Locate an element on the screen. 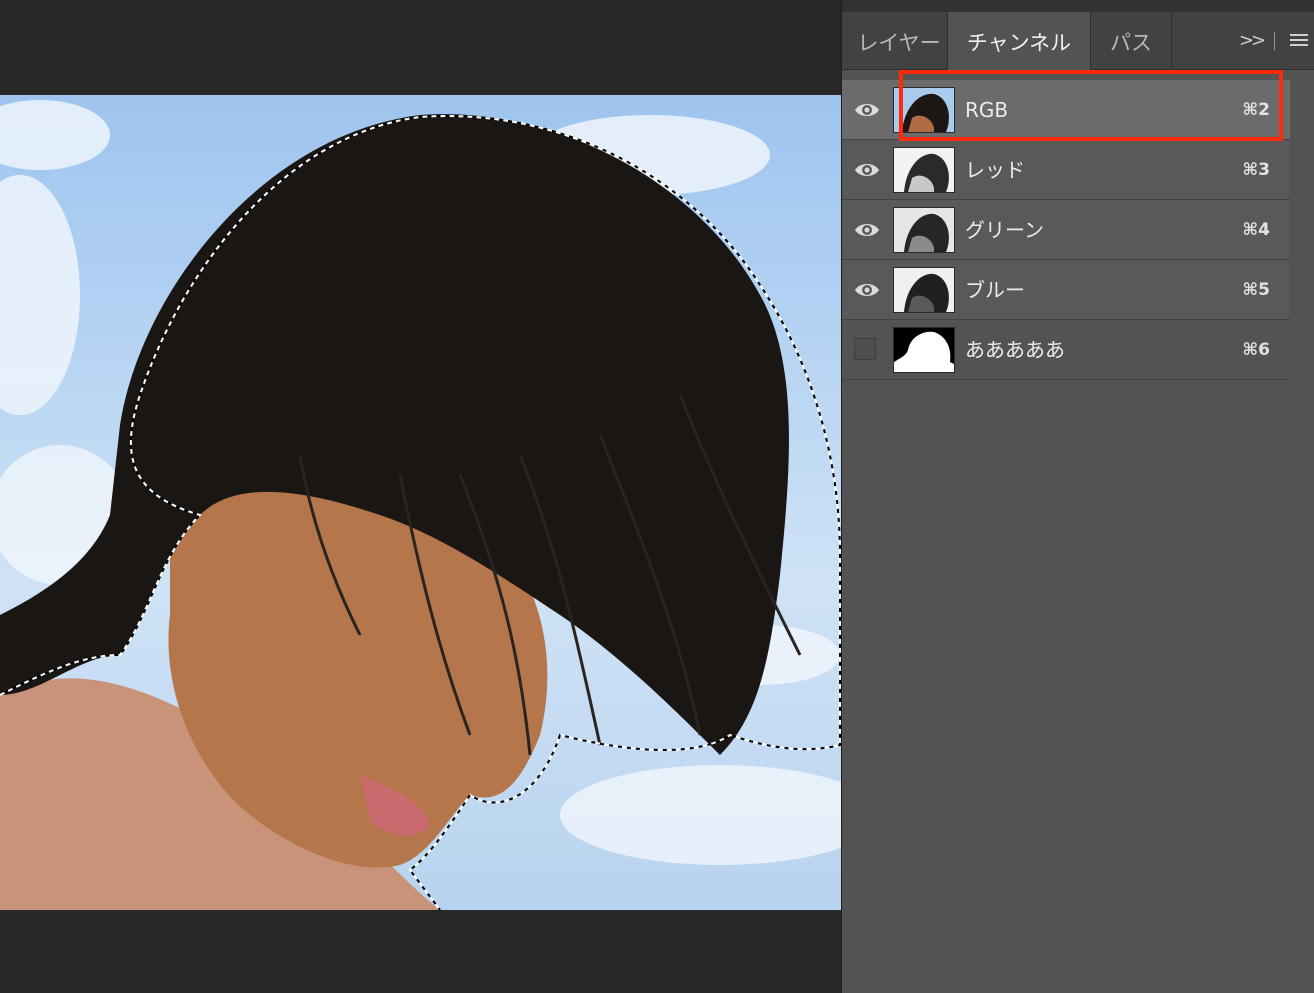  channel-name: RGB is located at coordinates (987, 110).